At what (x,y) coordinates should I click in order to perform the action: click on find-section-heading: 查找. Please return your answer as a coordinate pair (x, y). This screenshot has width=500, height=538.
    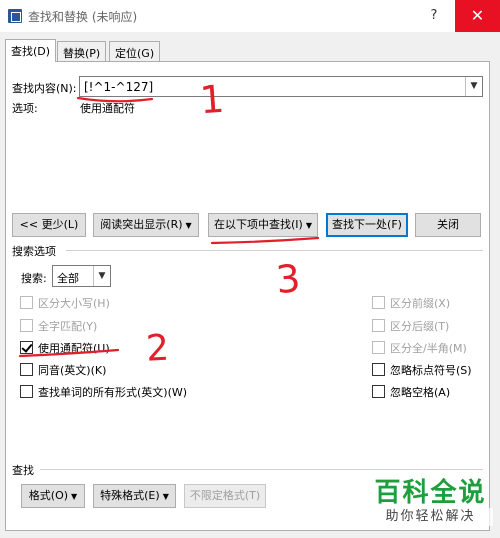
    Looking at the image, I should click on (23, 470).